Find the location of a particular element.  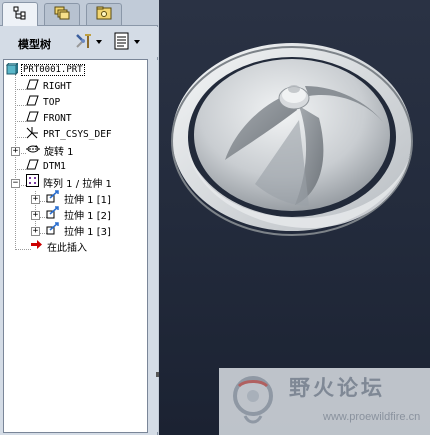

model-tree-tab is located at coordinates (20, 14).